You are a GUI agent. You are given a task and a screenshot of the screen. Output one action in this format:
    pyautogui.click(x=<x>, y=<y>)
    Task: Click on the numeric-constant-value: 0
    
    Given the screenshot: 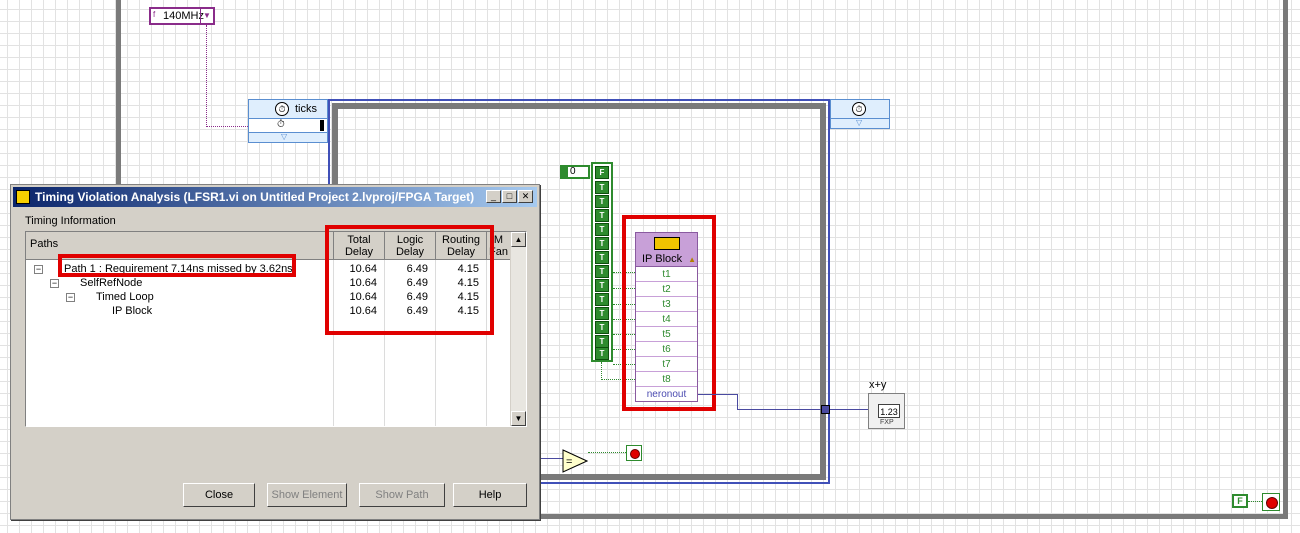 What is the action you would take?
    pyautogui.click(x=573, y=171)
    